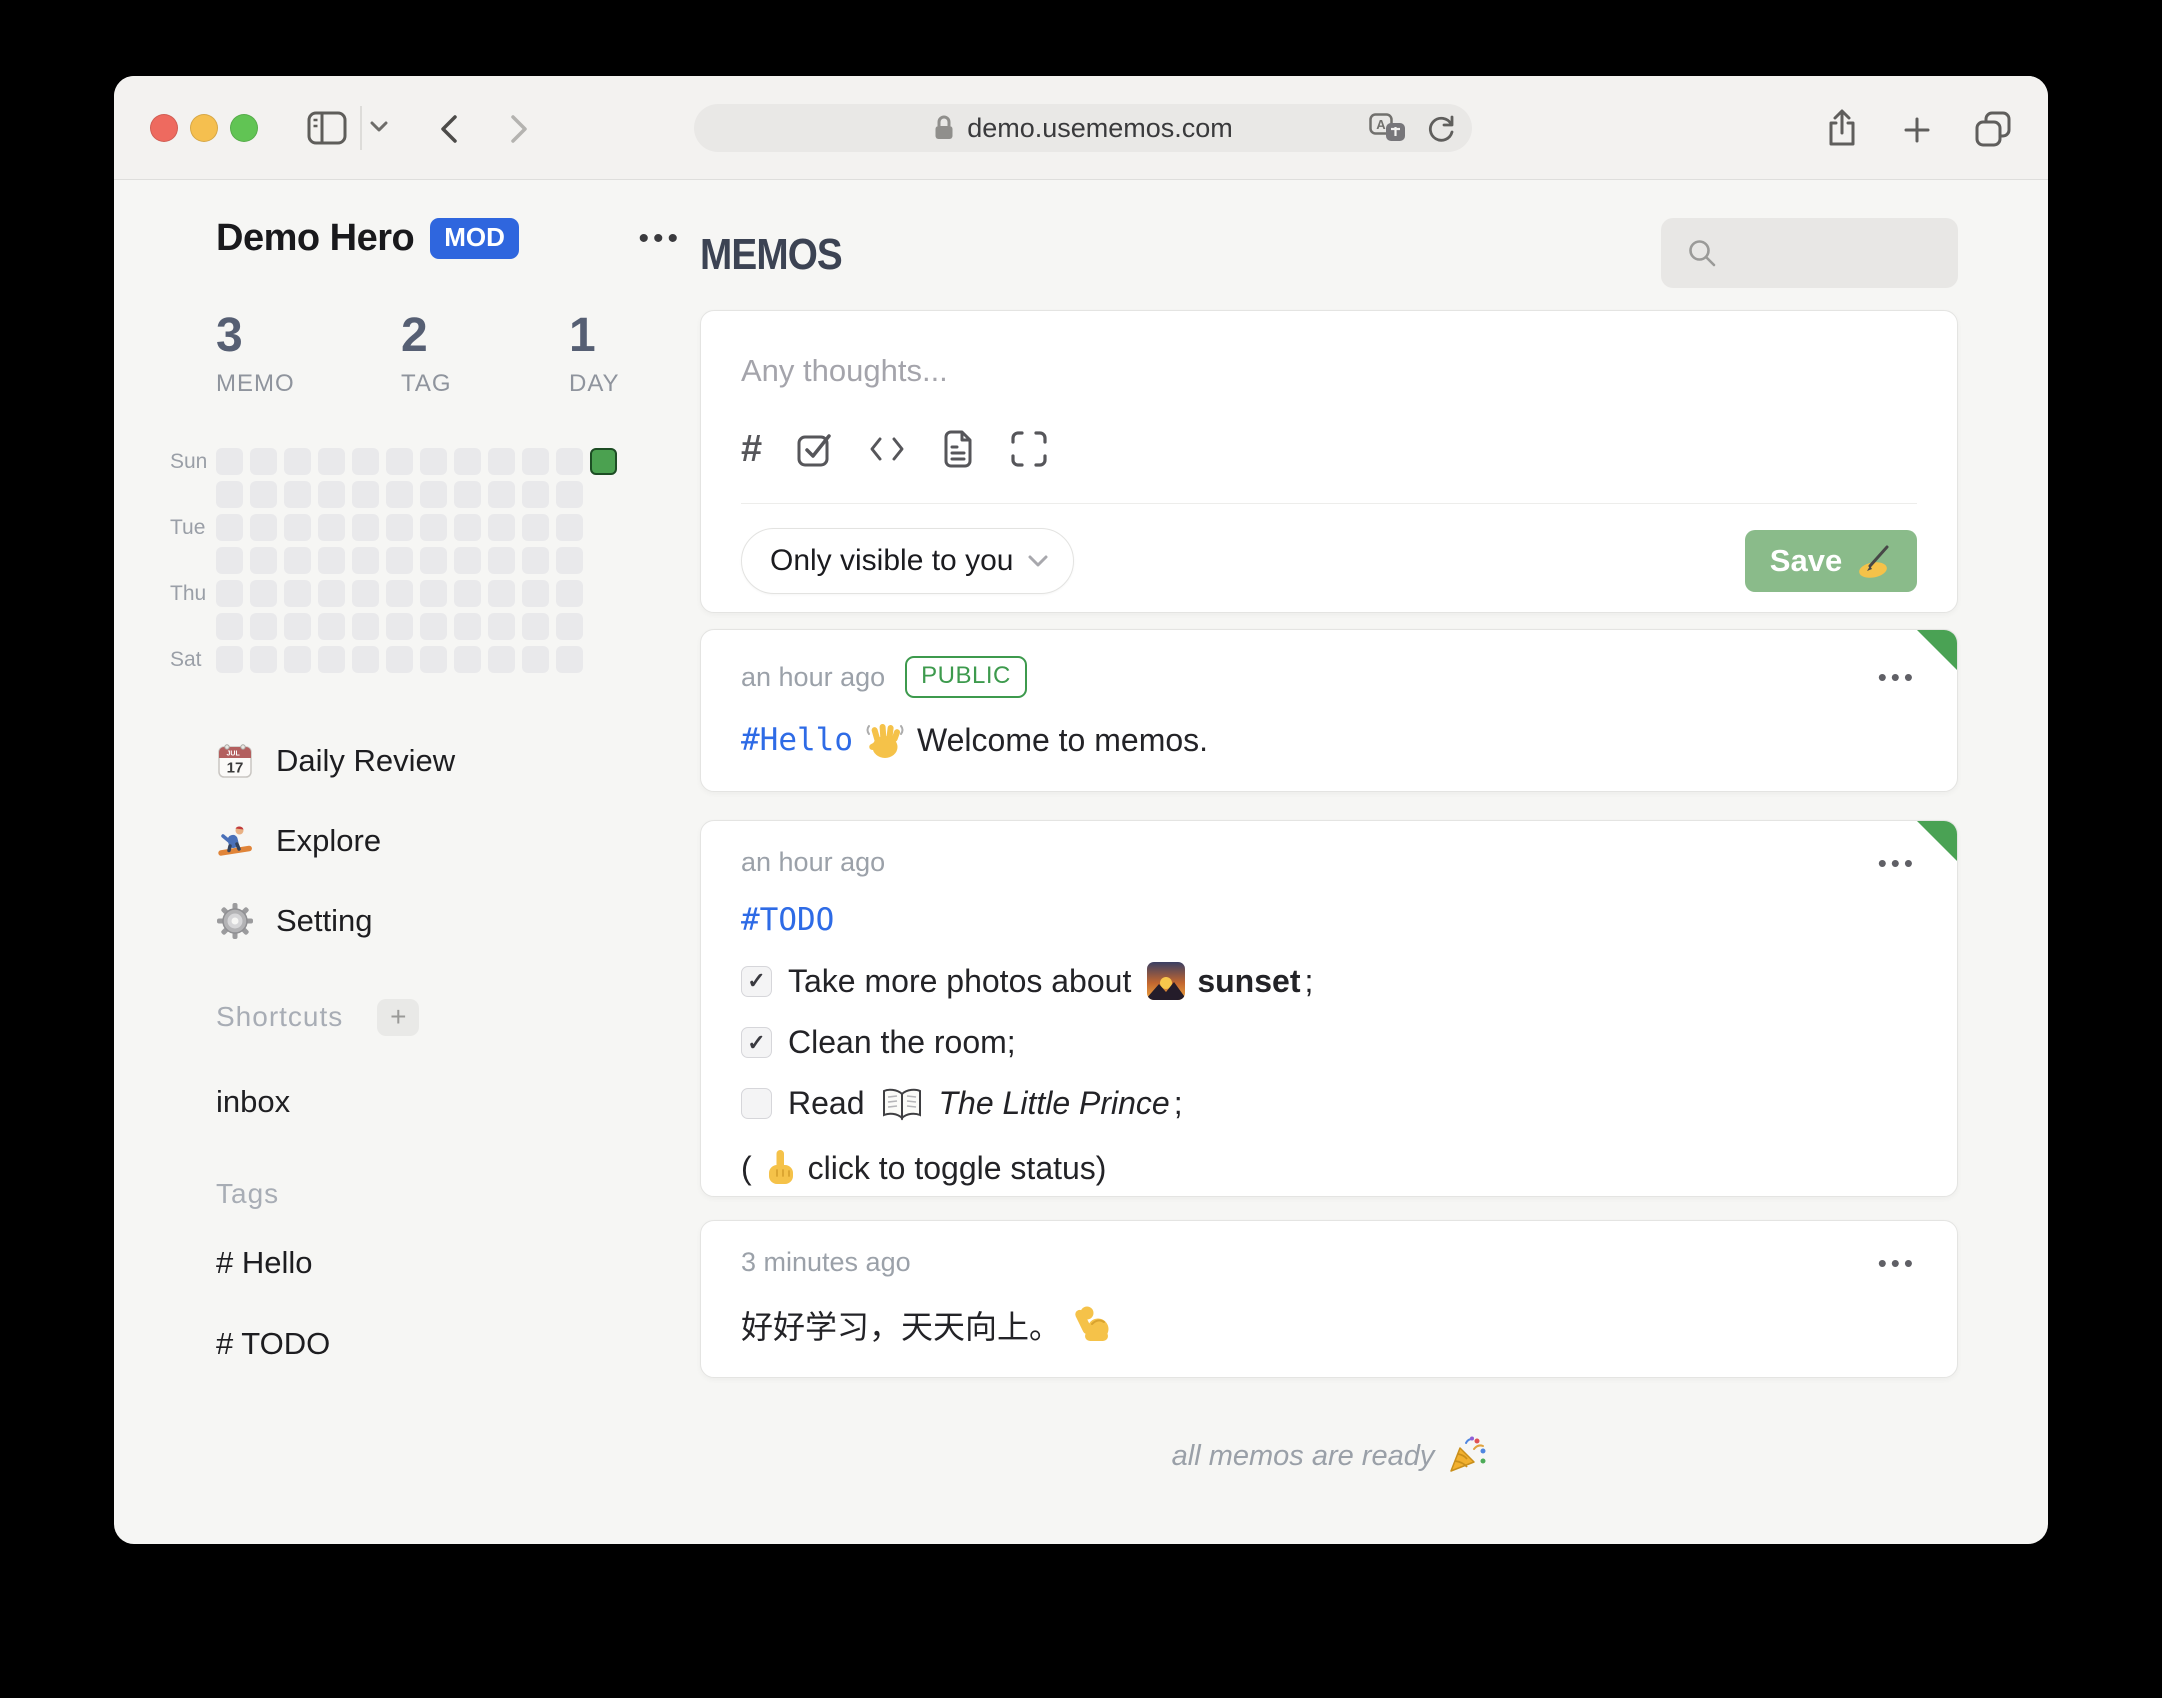  Describe the element at coordinates (958, 449) in the screenshot. I see `template-icon` at that location.